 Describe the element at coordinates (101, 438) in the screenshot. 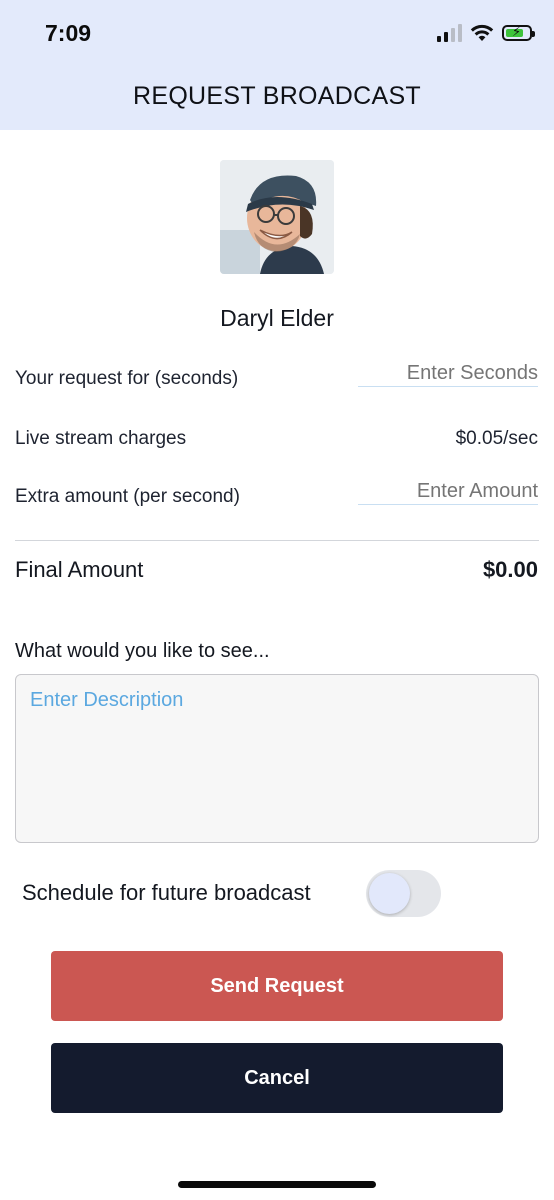

I see `charges-label: Live stream charges` at that location.